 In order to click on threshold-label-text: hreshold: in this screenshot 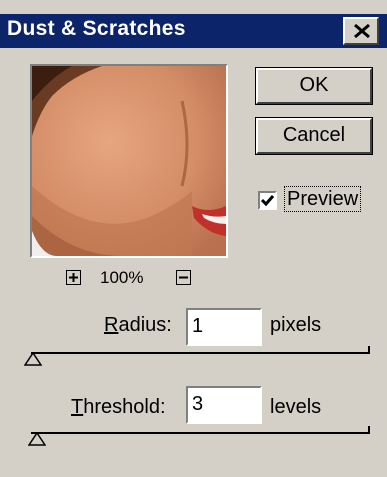, I will do `click(124, 407)`.